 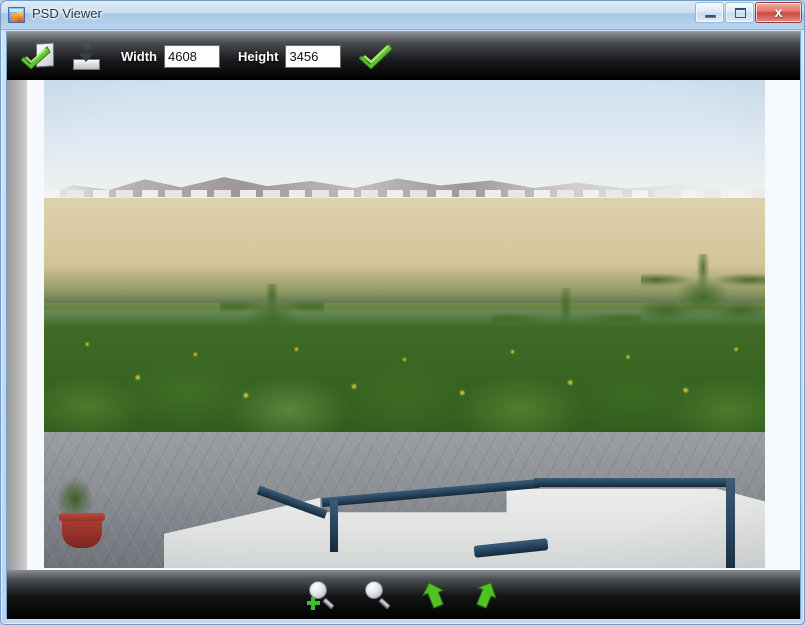 I want to click on rotate-left-arrow-icon, so click(x=434, y=595).